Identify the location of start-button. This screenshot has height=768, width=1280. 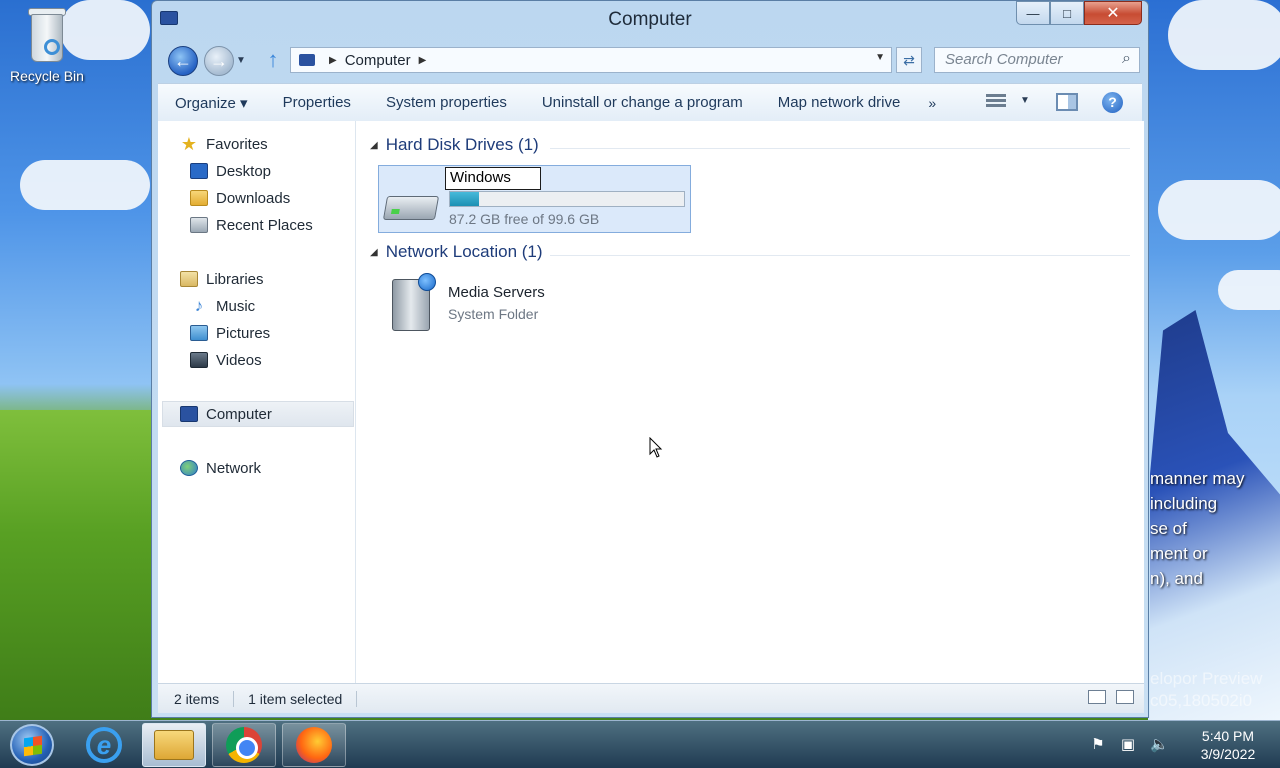
(32, 745).